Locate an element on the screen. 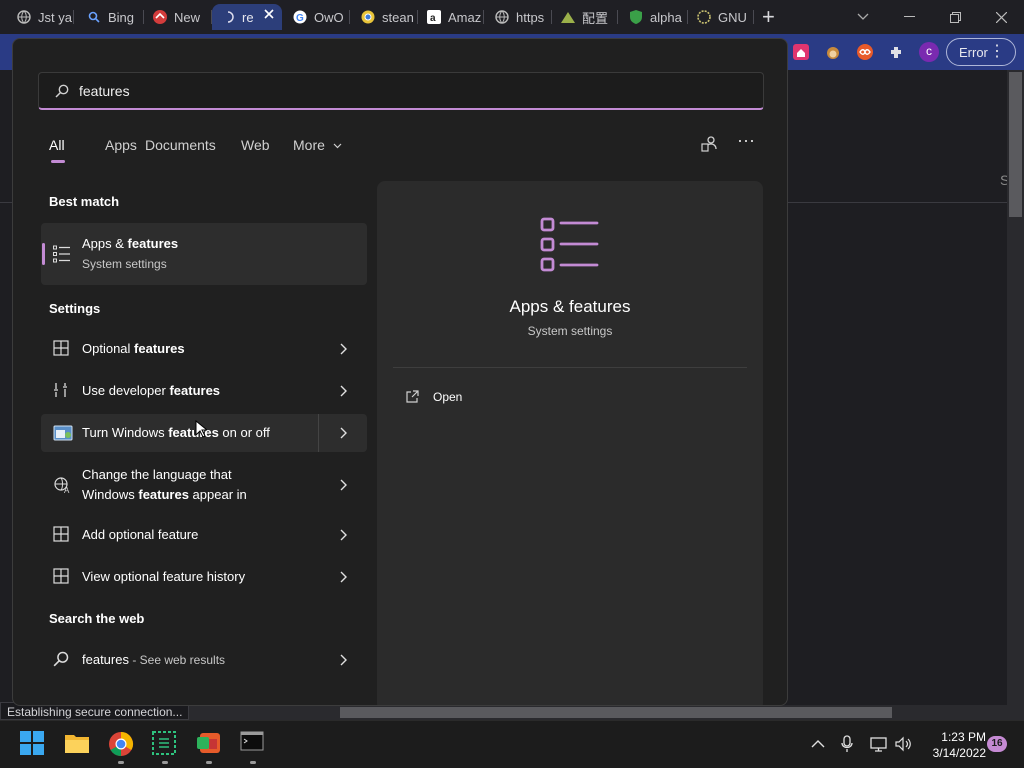 This screenshot has height=768, width=1024. open-action: Open is located at coordinates (493, 398).